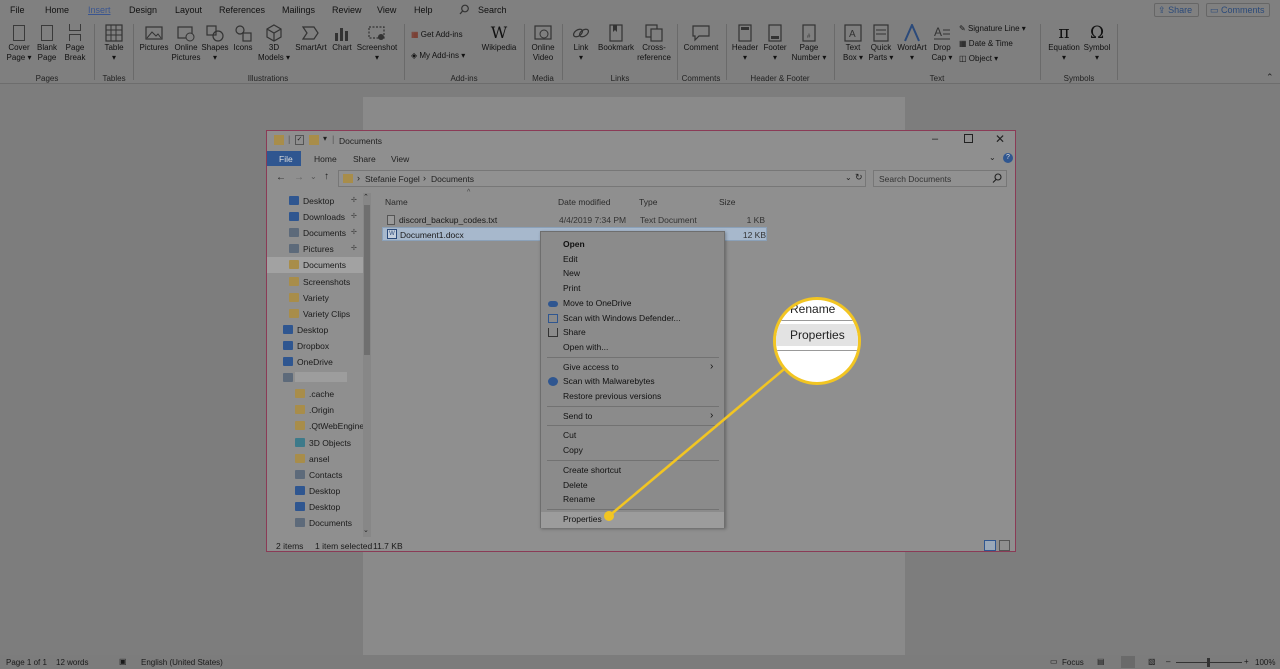 This screenshot has height=669, width=1280. Describe the element at coordinates (315, 282) in the screenshot. I see `nav-item: Screenshots` at that location.